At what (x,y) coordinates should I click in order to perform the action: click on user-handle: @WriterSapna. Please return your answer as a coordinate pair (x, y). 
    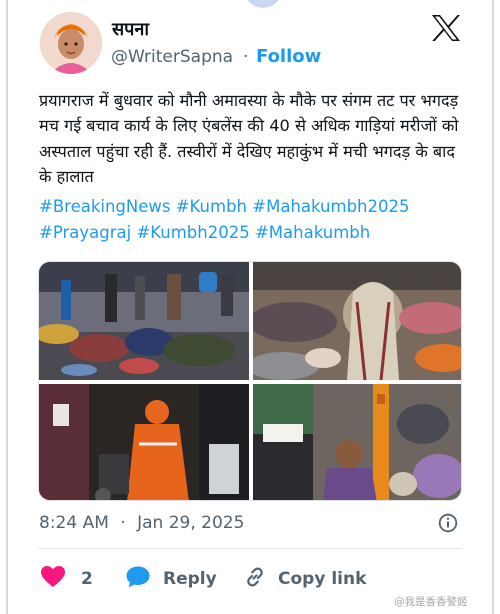
    Looking at the image, I should click on (172, 57).